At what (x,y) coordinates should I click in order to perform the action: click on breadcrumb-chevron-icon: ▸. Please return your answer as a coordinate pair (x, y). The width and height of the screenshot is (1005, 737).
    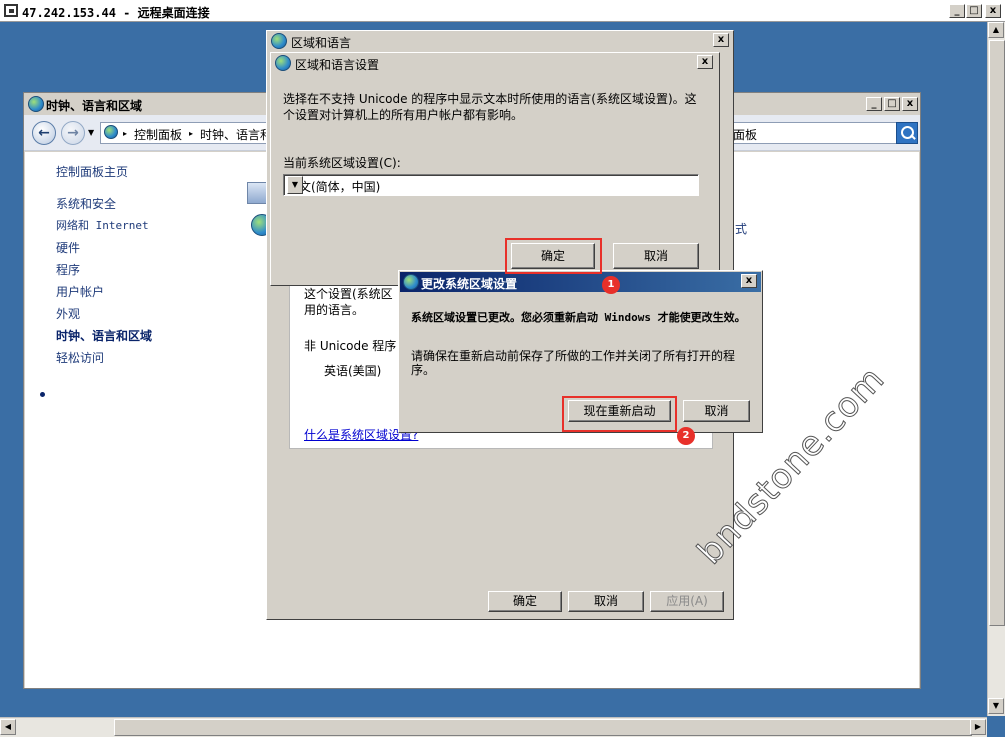
    Looking at the image, I should click on (191, 133).